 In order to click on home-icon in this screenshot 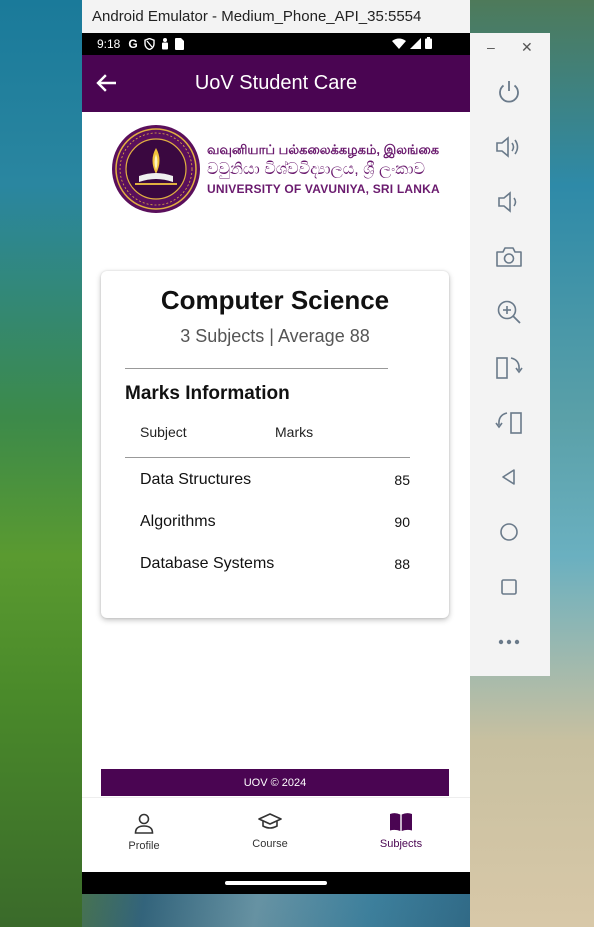, I will do `click(509, 532)`.